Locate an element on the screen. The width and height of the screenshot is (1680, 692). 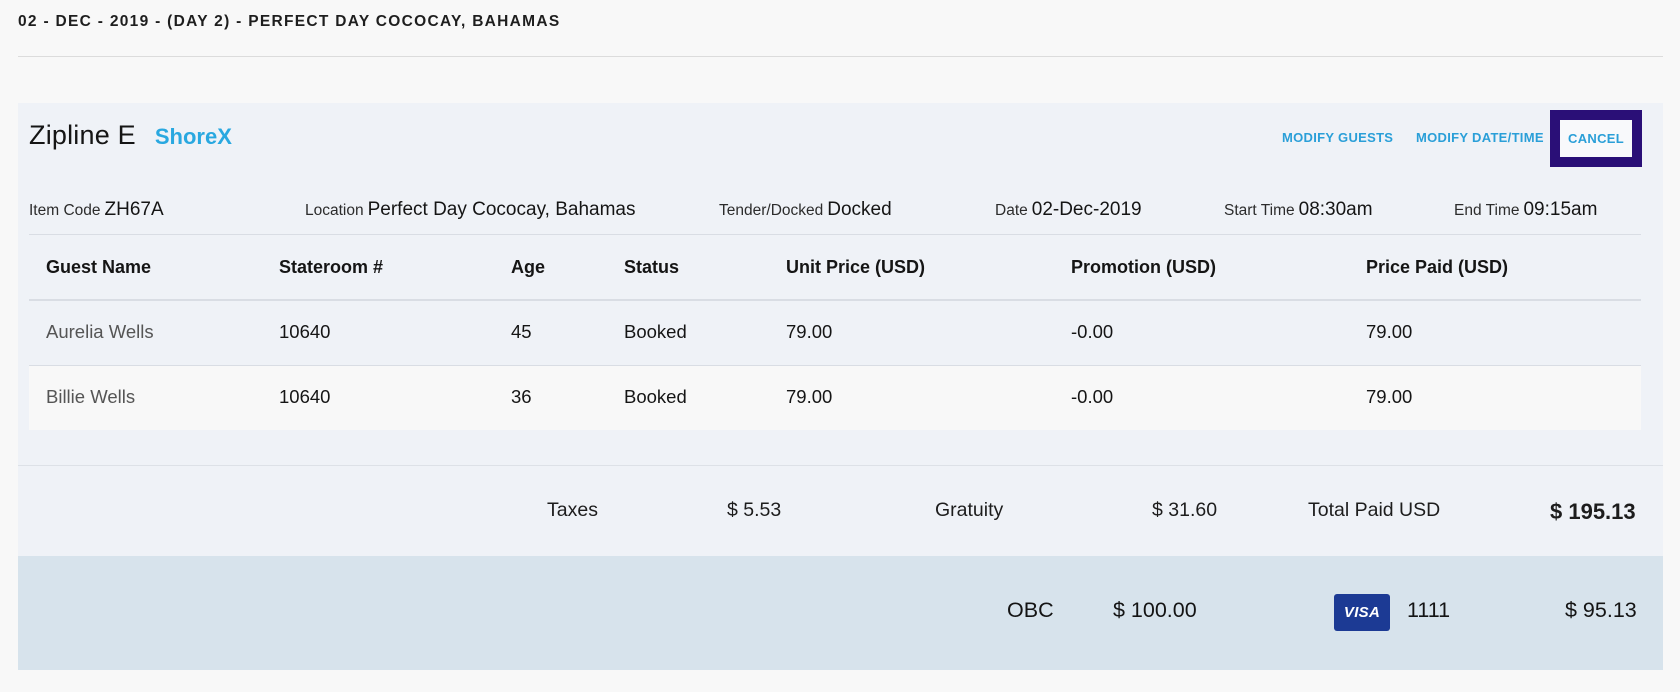
item-category: ShoreX is located at coordinates (193, 136).